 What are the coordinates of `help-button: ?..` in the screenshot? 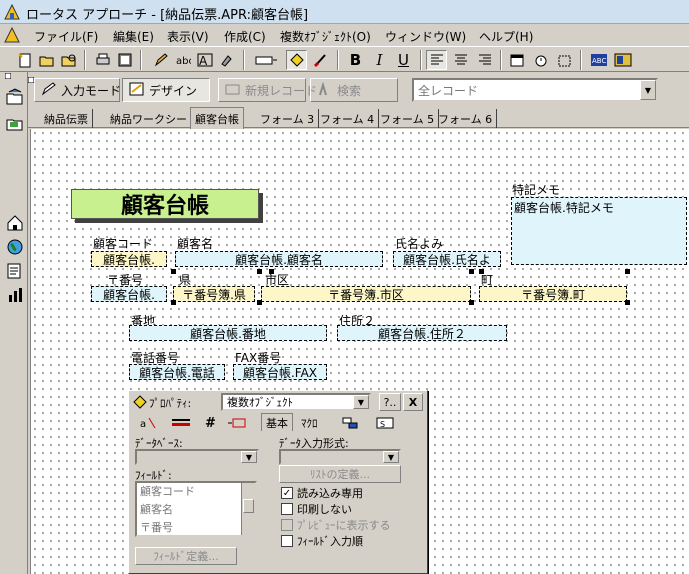 It's located at (390, 402).